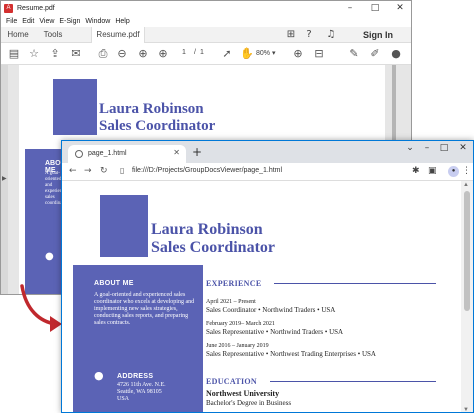  Describe the element at coordinates (466, 185) in the screenshot. I see `scroll-up-icon: ▲` at that location.